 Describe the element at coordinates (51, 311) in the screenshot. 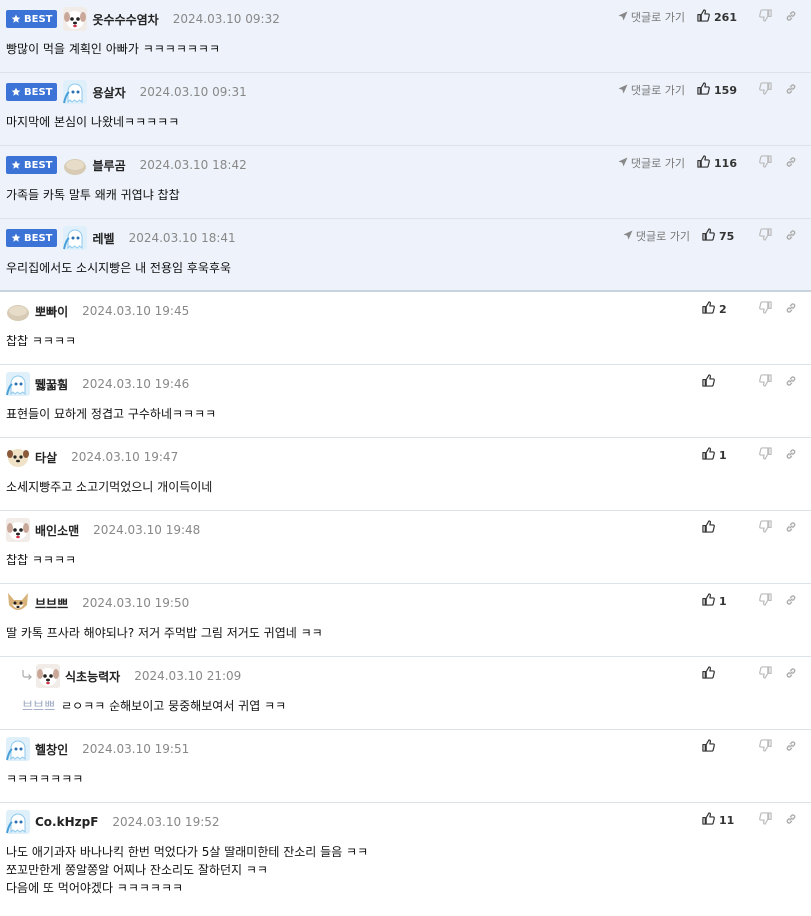

I see `nickname: 뽀빠이` at that location.